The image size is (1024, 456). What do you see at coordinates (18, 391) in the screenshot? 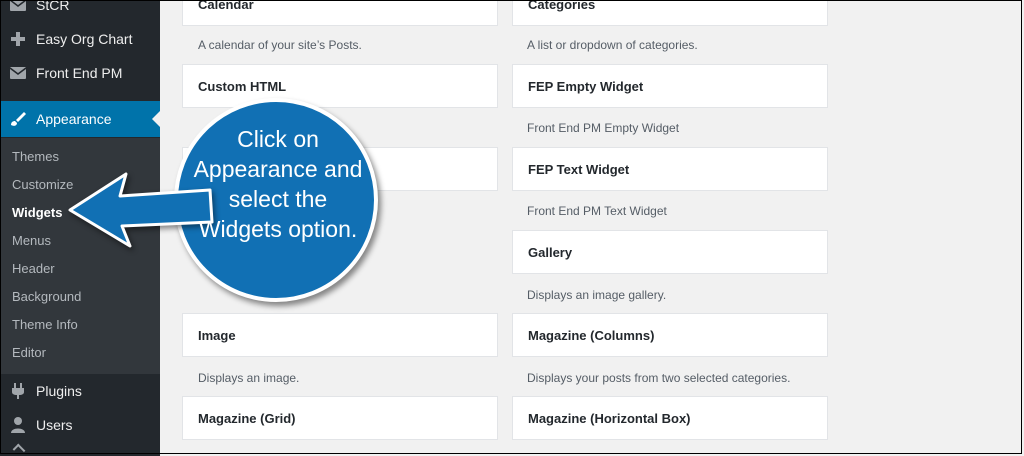
I see `plug-icon` at bounding box center [18, 391].